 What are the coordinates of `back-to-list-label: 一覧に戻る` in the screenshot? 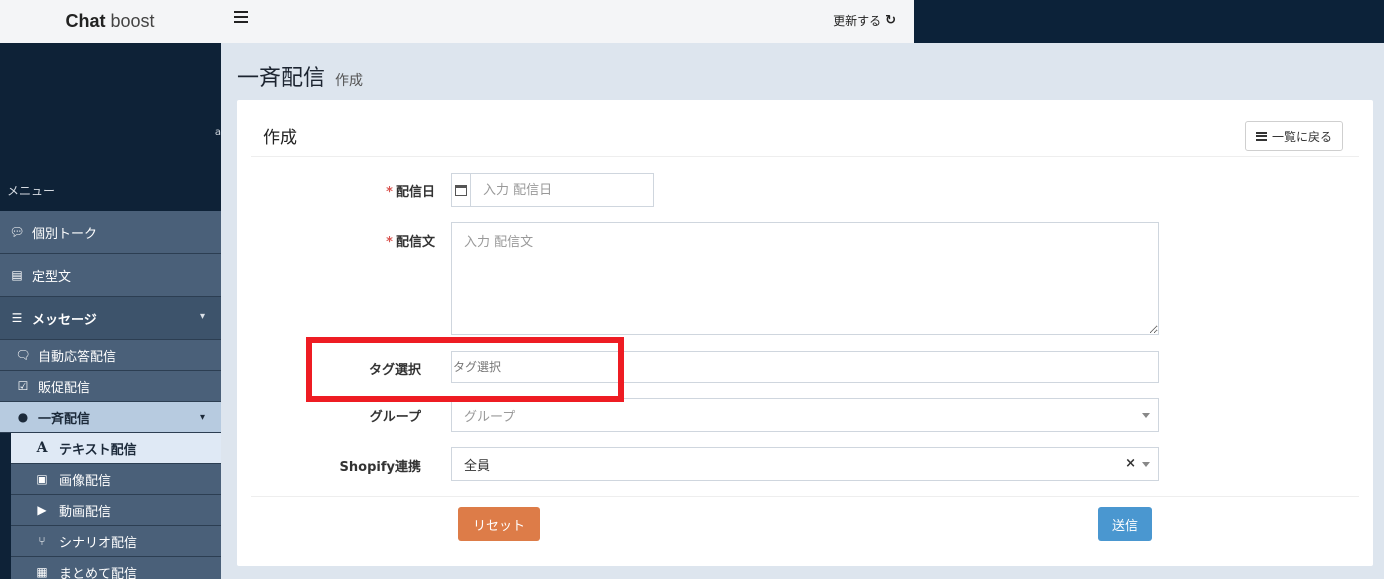 It's located at (1301, 136).